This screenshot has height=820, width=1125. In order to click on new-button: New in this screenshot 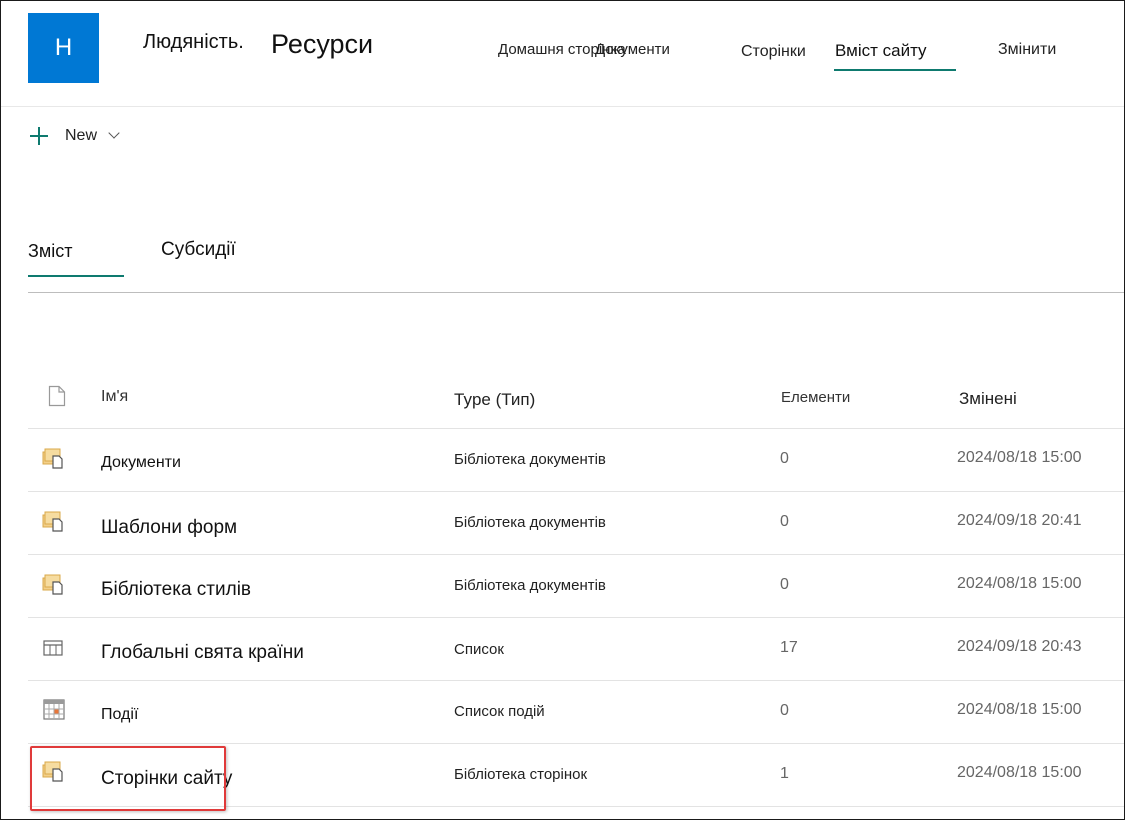, I will do `click(74, 136)`.